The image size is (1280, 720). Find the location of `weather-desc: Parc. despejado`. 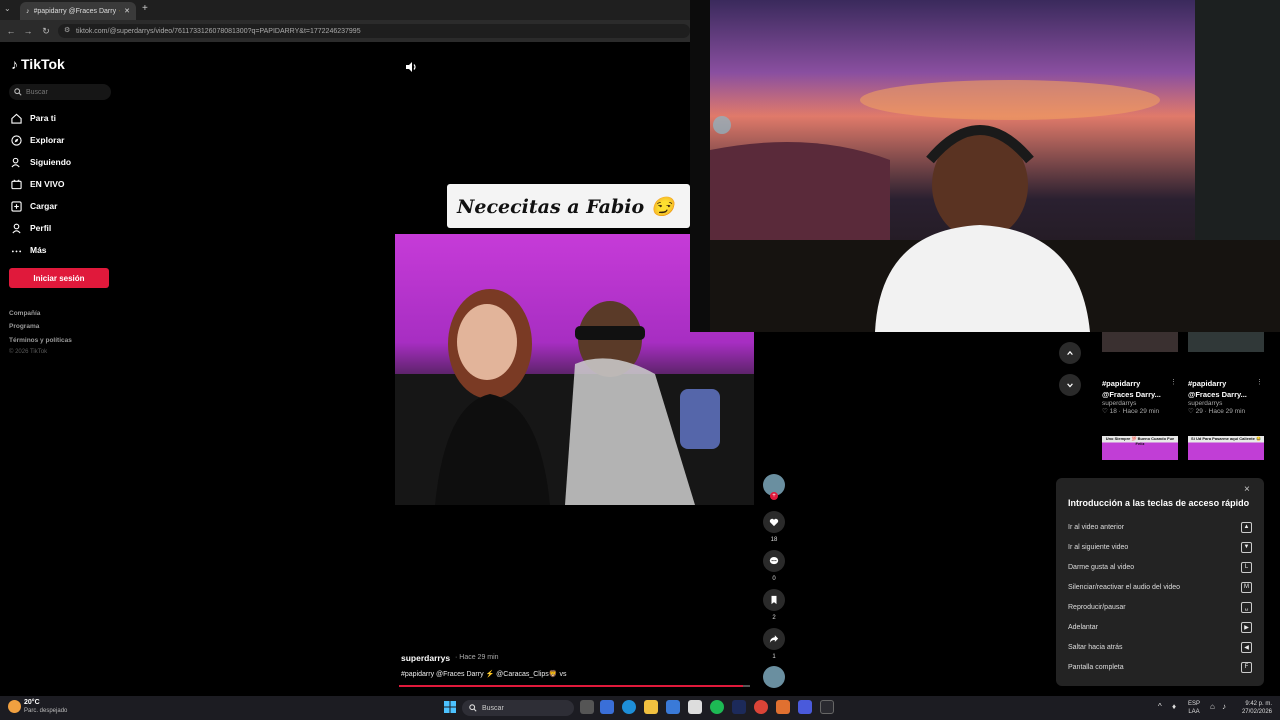

weather-desc: Parc. despejado is located at coordinates (46, 711).